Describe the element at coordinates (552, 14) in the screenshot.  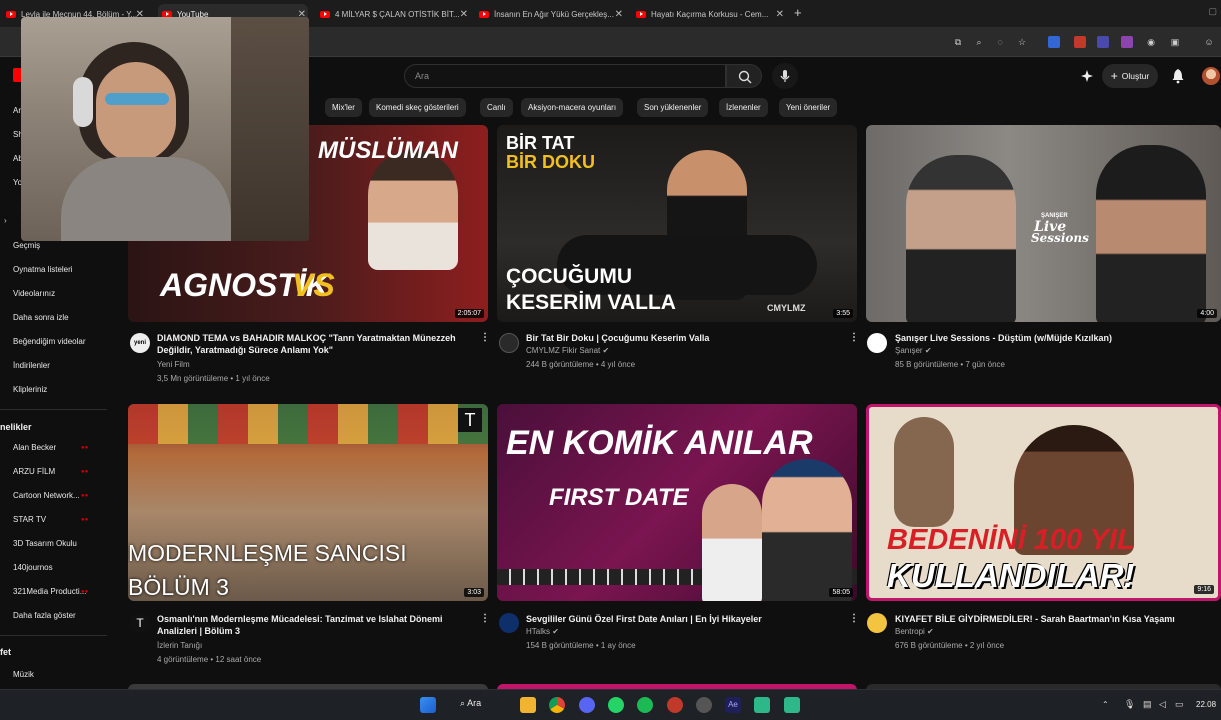
I see `browser-tab: İnsanın En Ağır Yükü Gerçekleş... ✕` at that location.